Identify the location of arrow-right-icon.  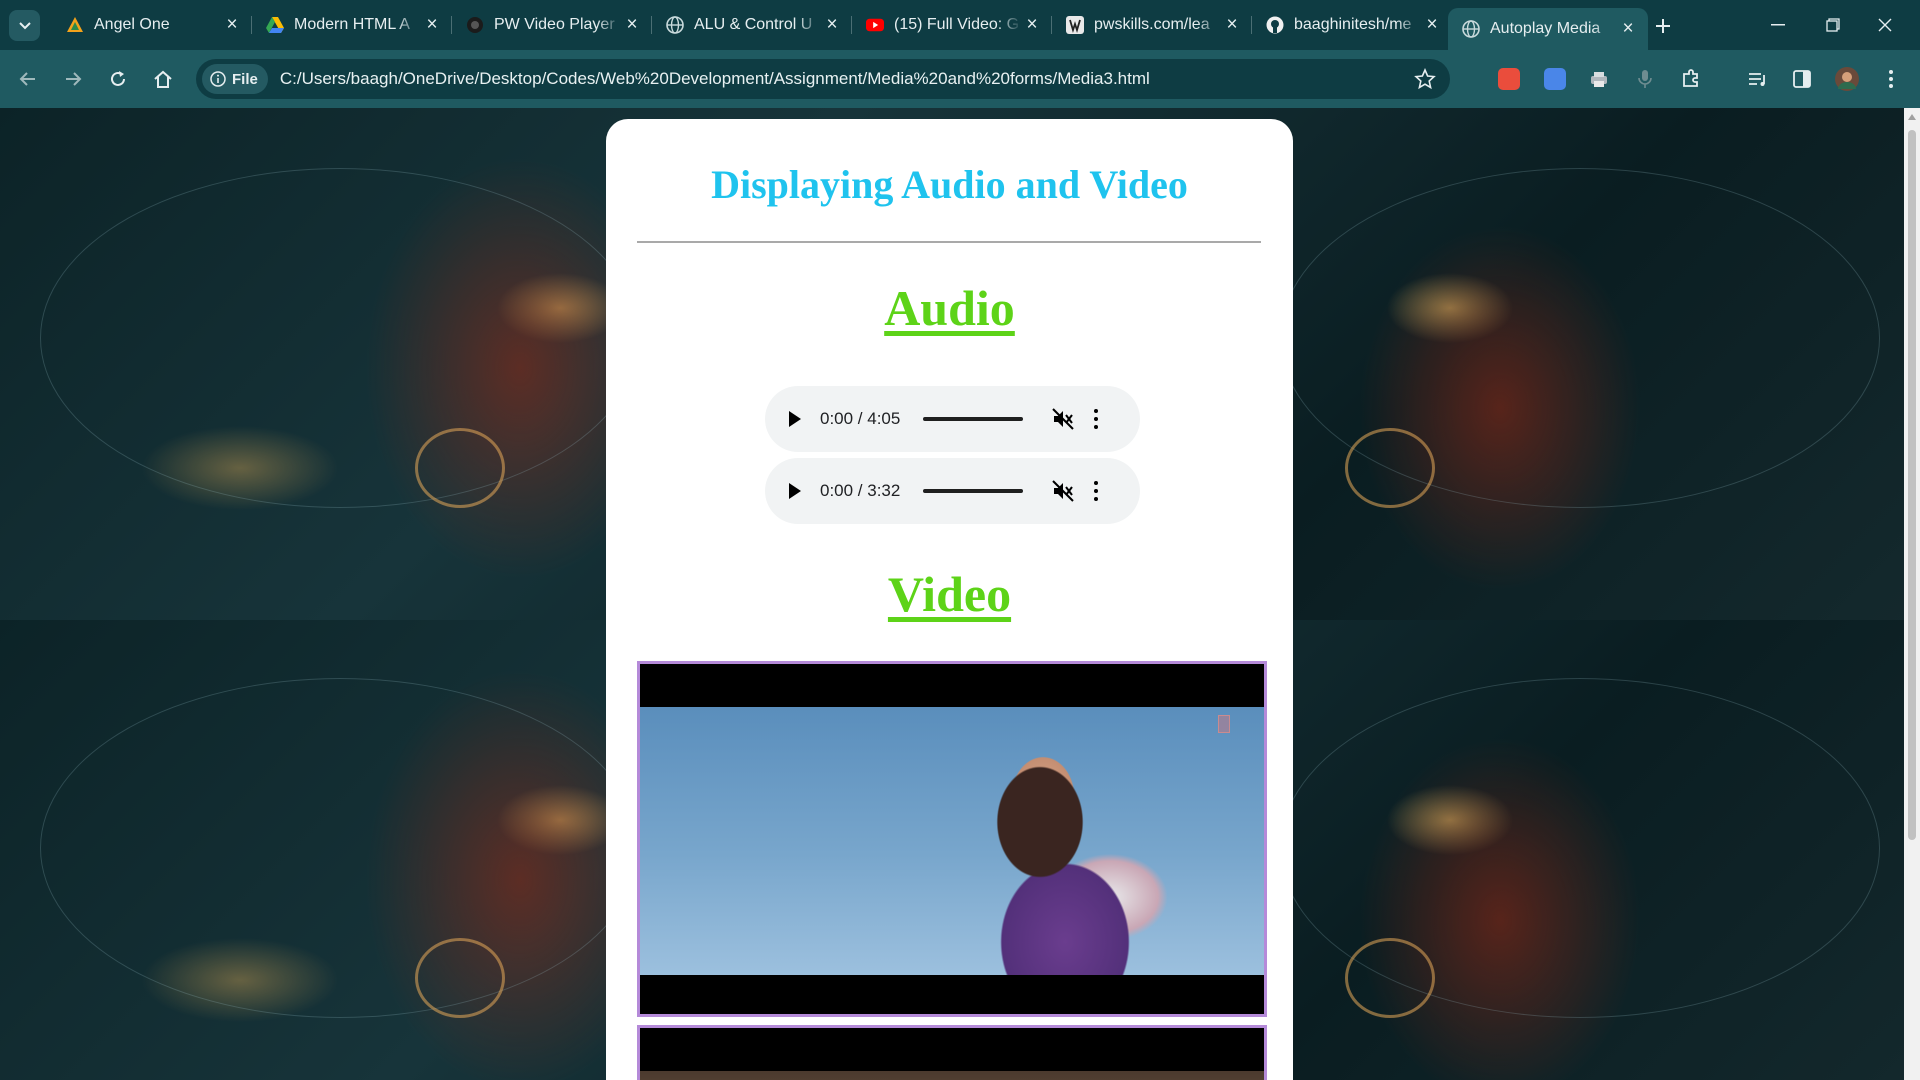
(74, 79).